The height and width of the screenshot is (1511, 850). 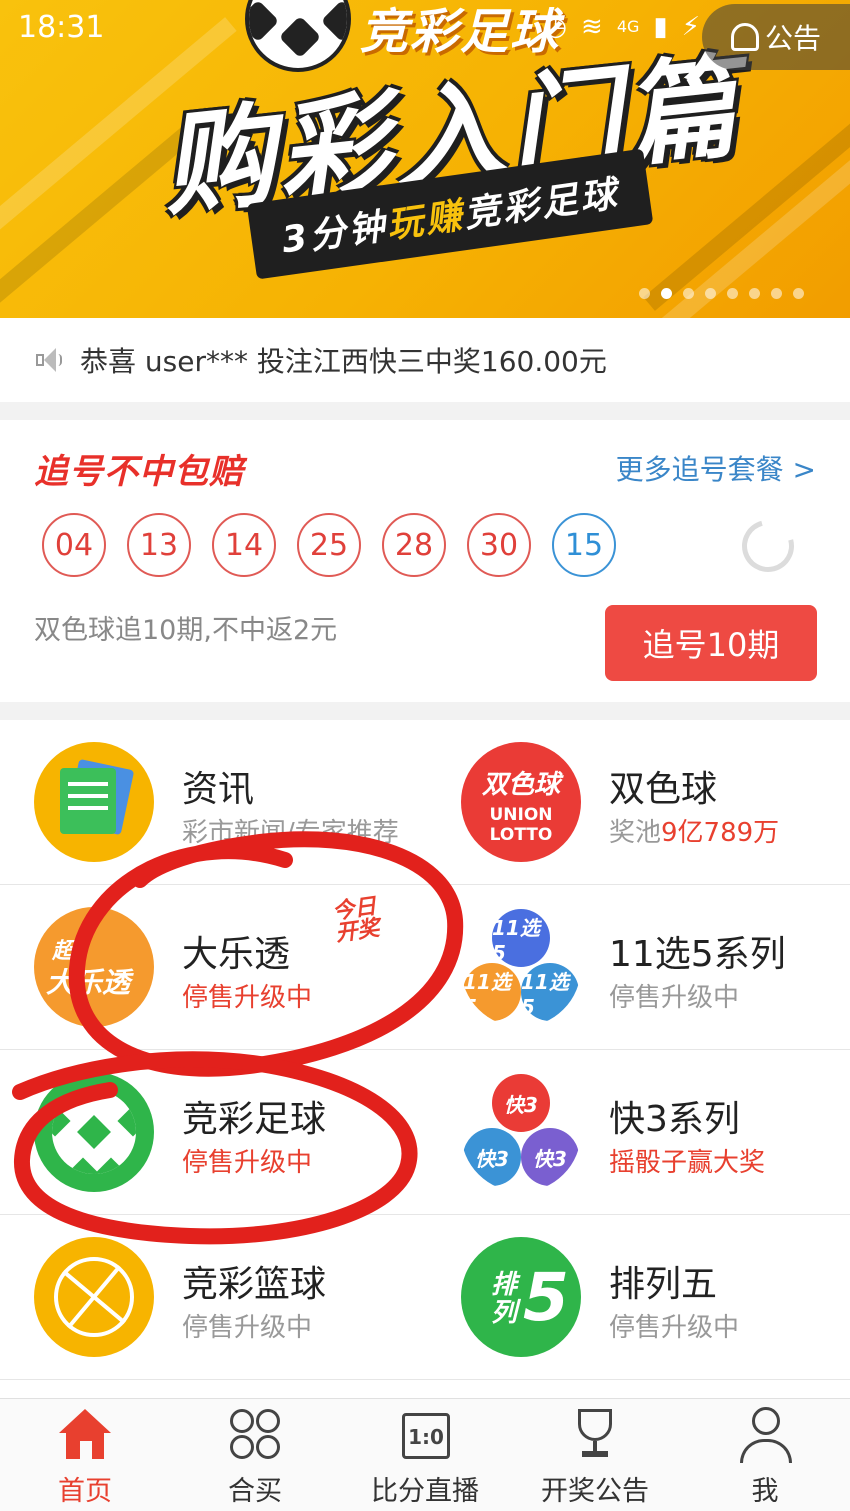 I want to click on home-icon, so click(x=85, y=1434).